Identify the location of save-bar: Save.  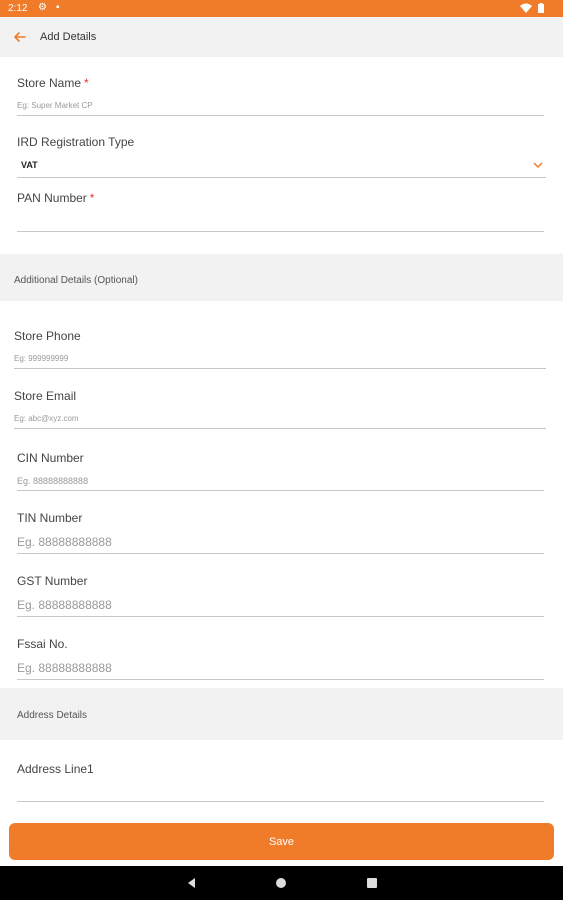
(281, 841).